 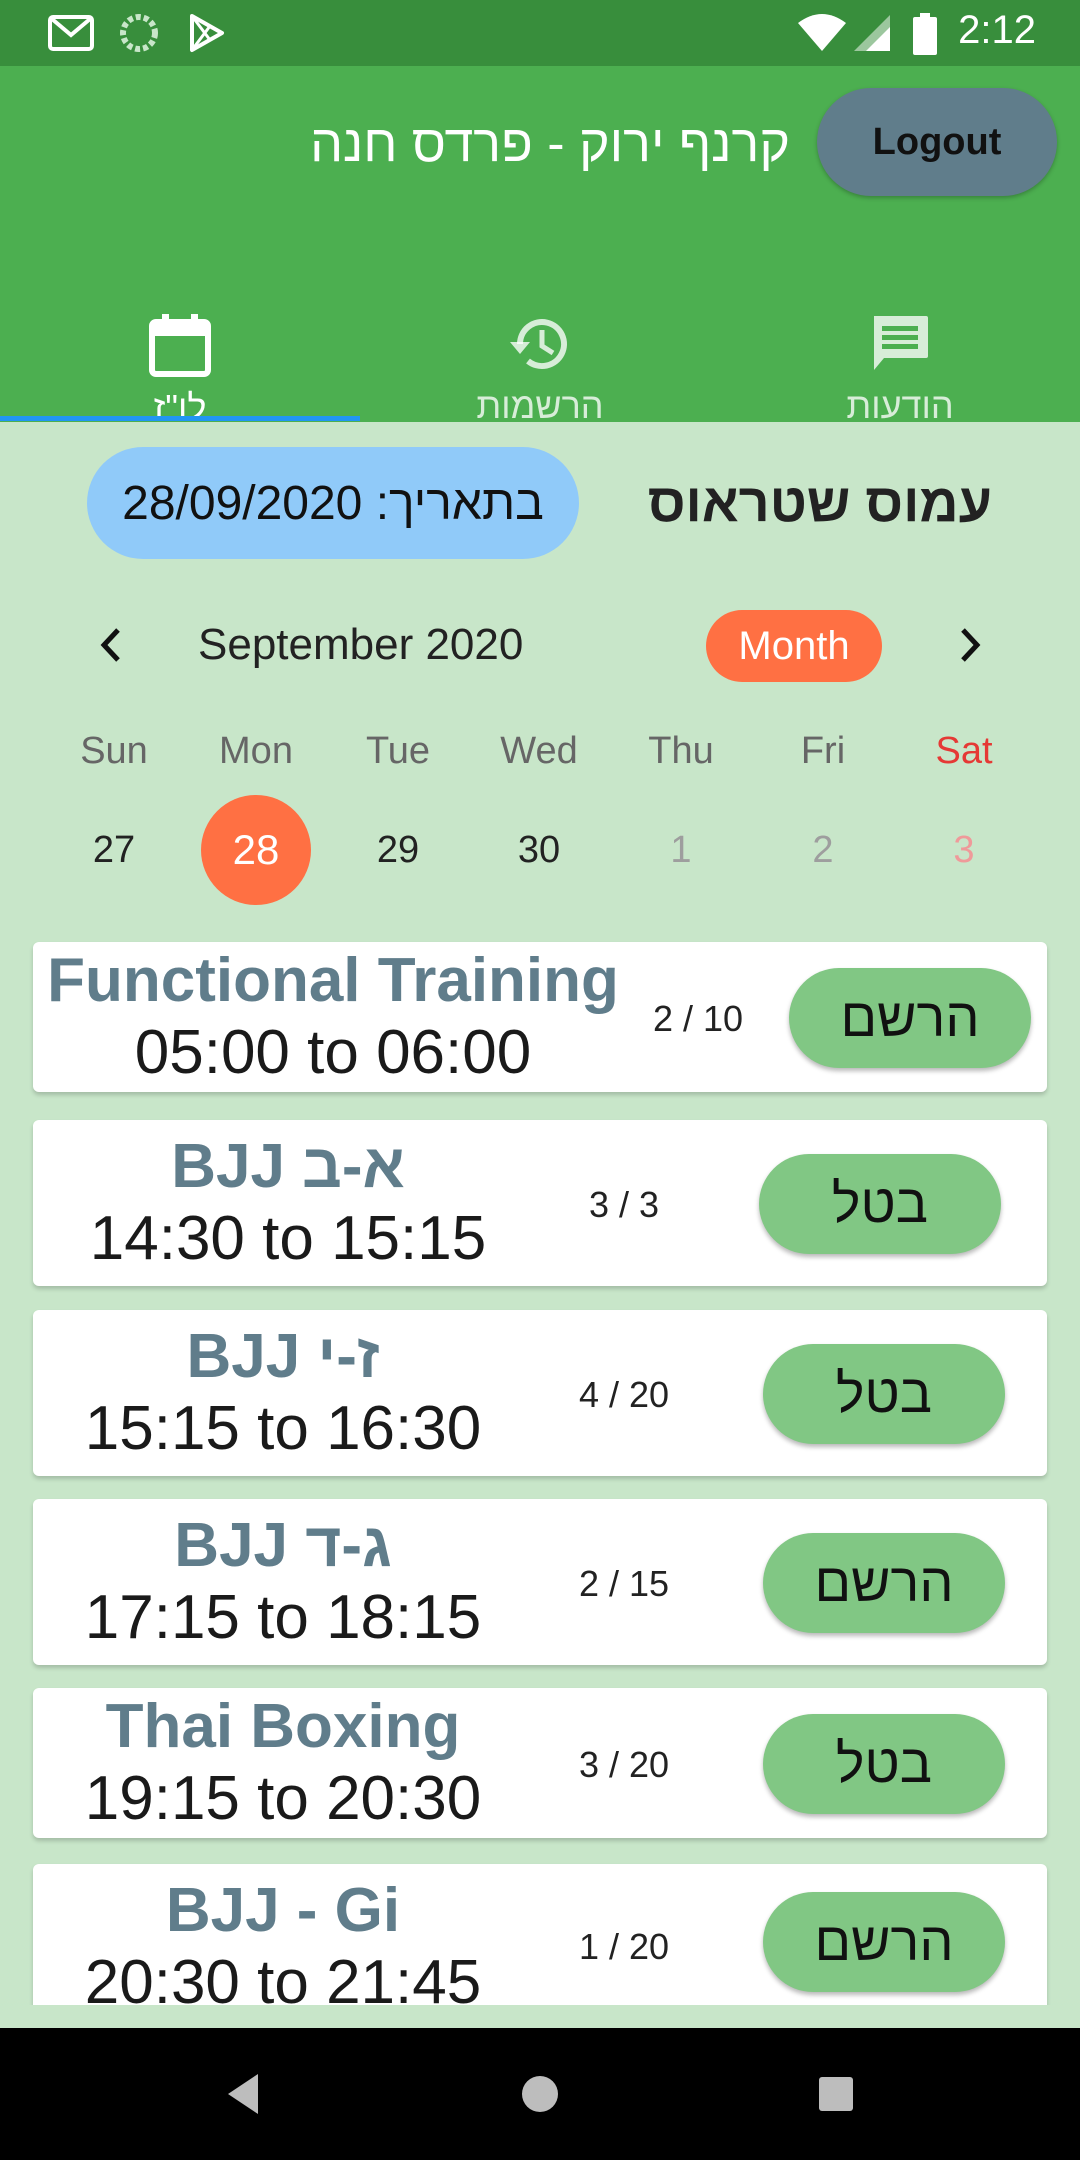 What do you see at coordinates (970, 645) in the screenshot?
I see `chevron-right-icon` at bounding box center [970, 645].